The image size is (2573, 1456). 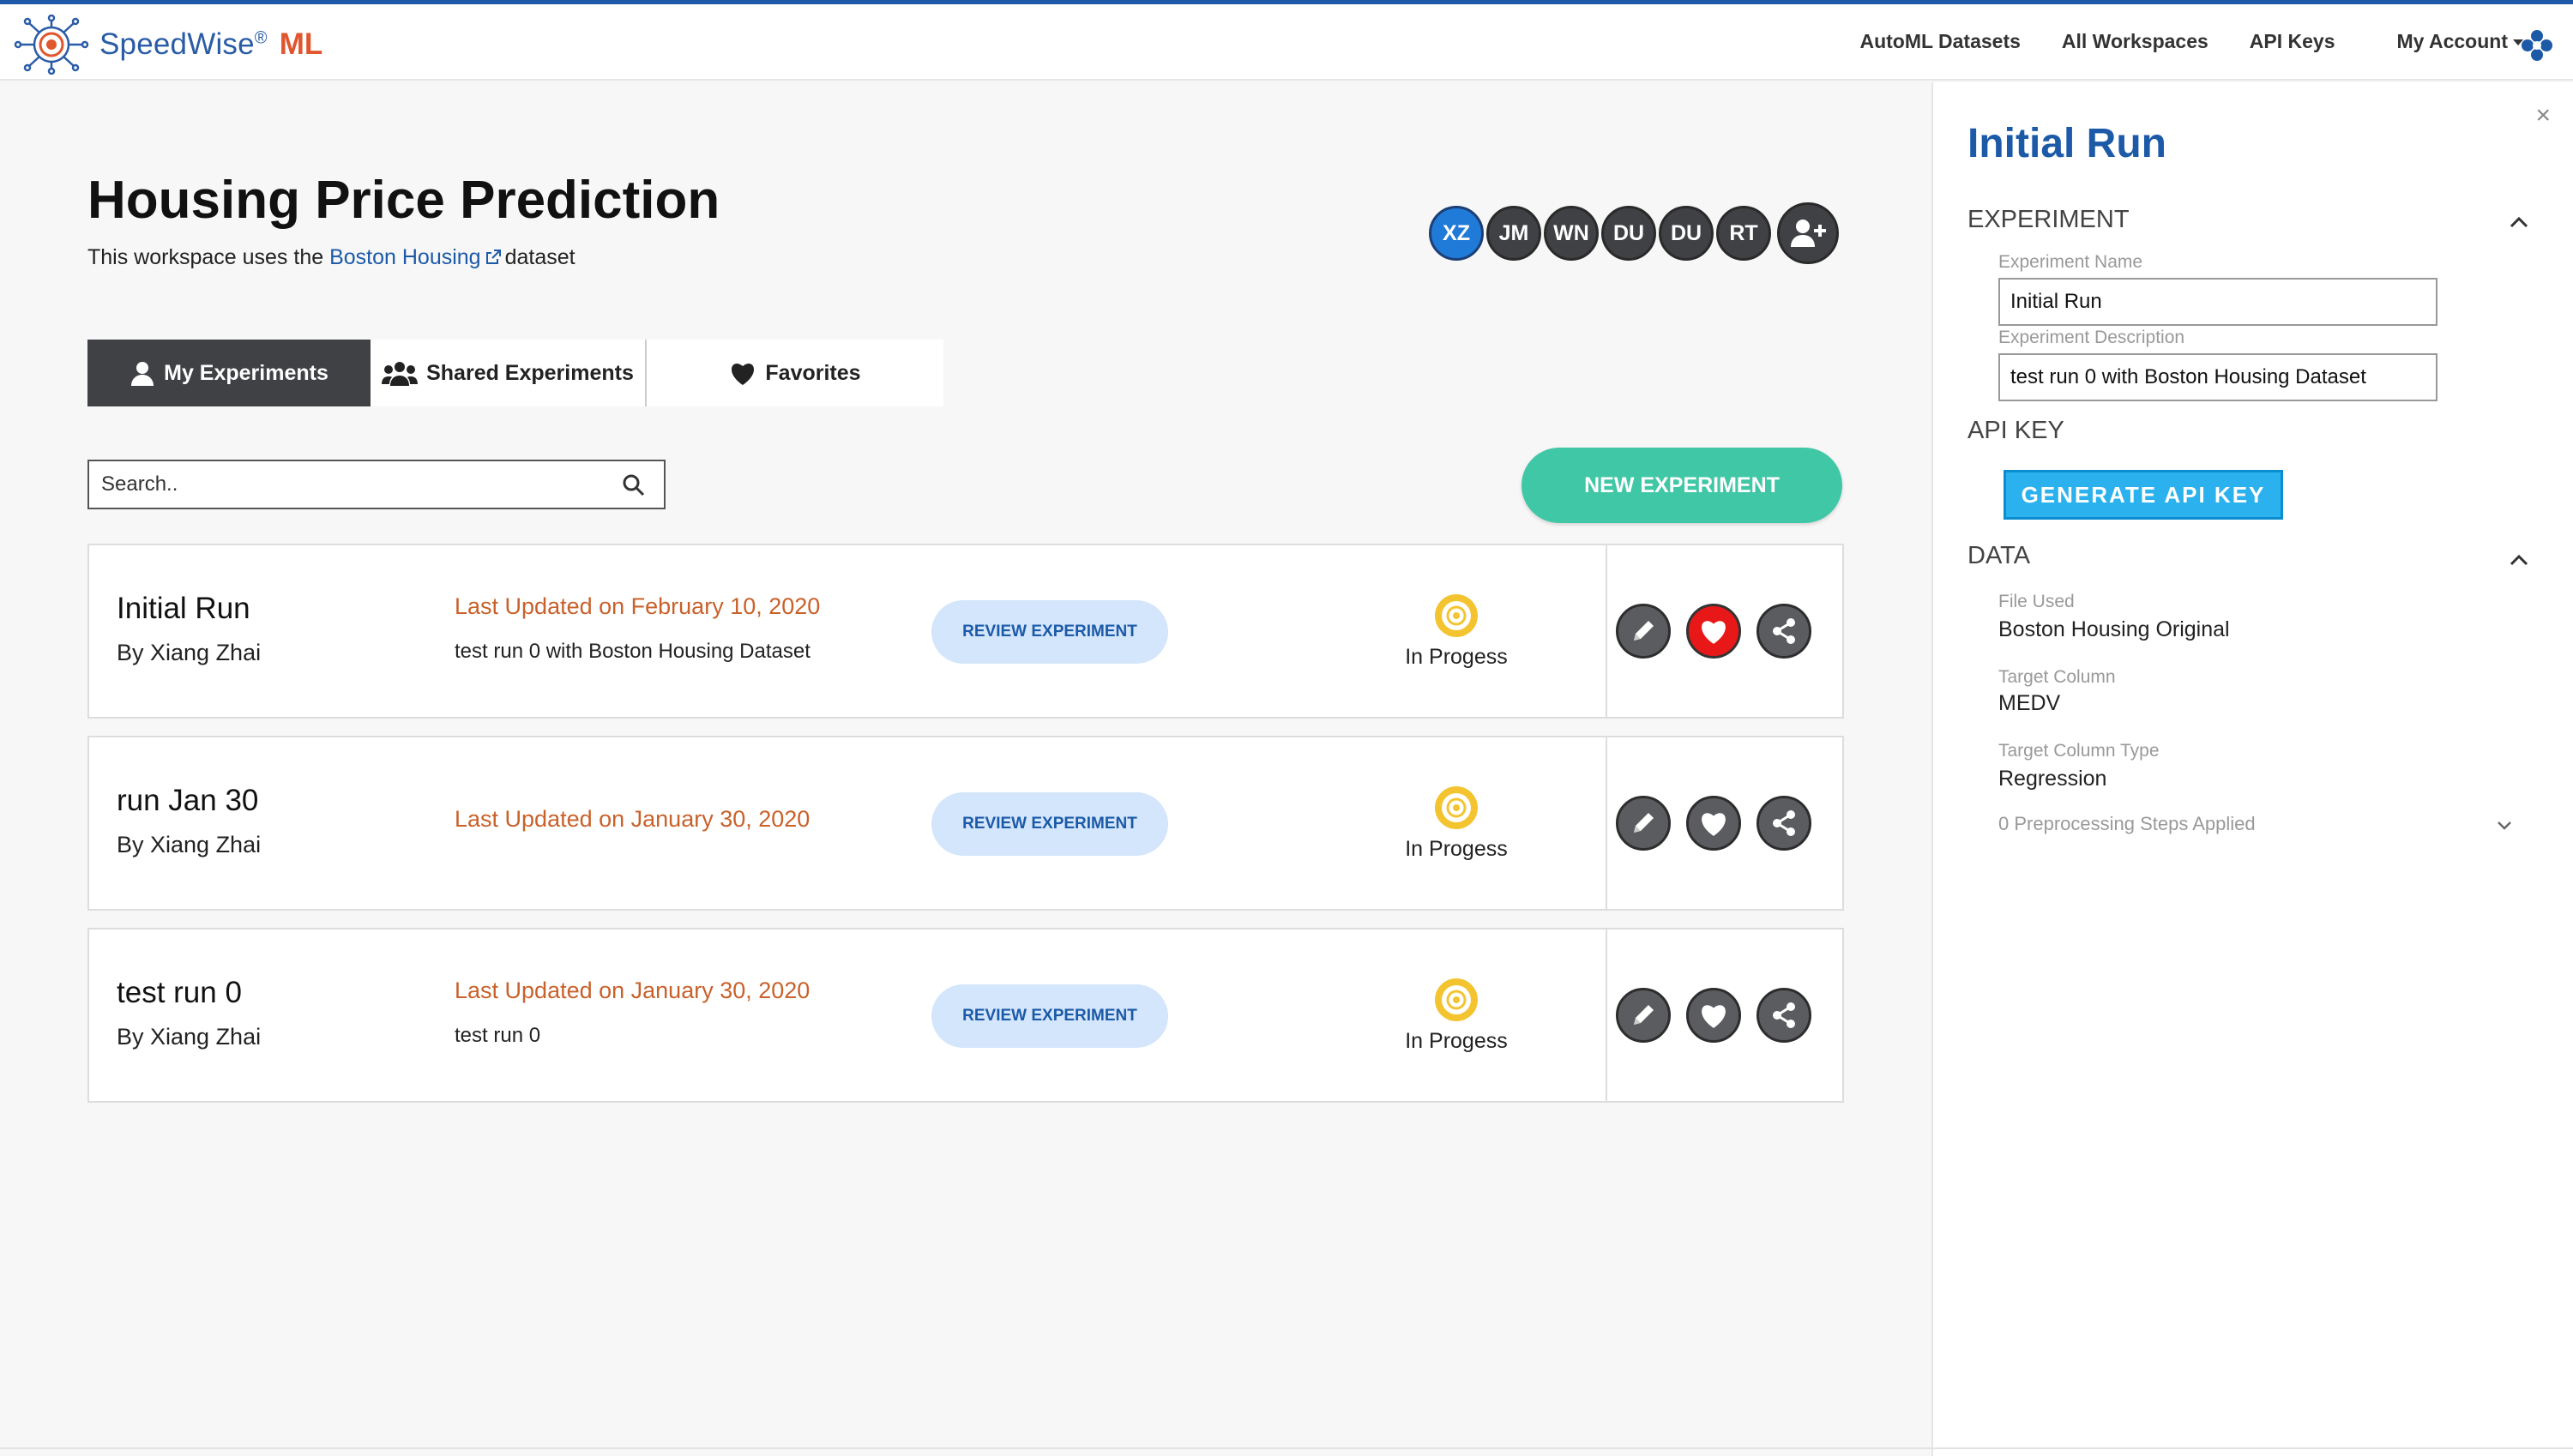 What do you see at coordinates (2036, 601) in the screenshot?
I see `file-used-label: File Used` at bounding box center [2036, 601].